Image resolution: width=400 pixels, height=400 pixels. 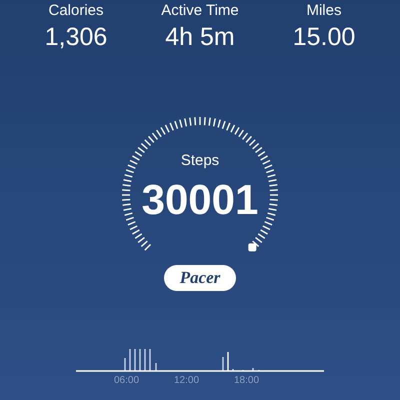 What do you see at coordinates (324, 11) in the screenshot?
I see `stat-label: Miles` at bounding box center [324, 11].